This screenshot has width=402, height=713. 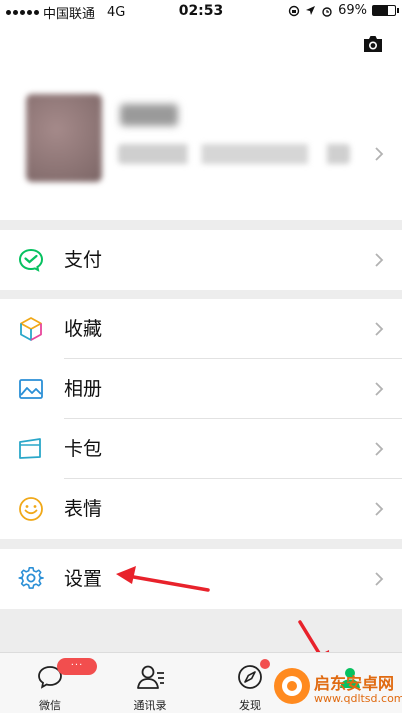 What do you see at coordinates (201, 509) in the screenshot?
I see `menu-item-stickers: 表情` at bounding box center [201, 509].